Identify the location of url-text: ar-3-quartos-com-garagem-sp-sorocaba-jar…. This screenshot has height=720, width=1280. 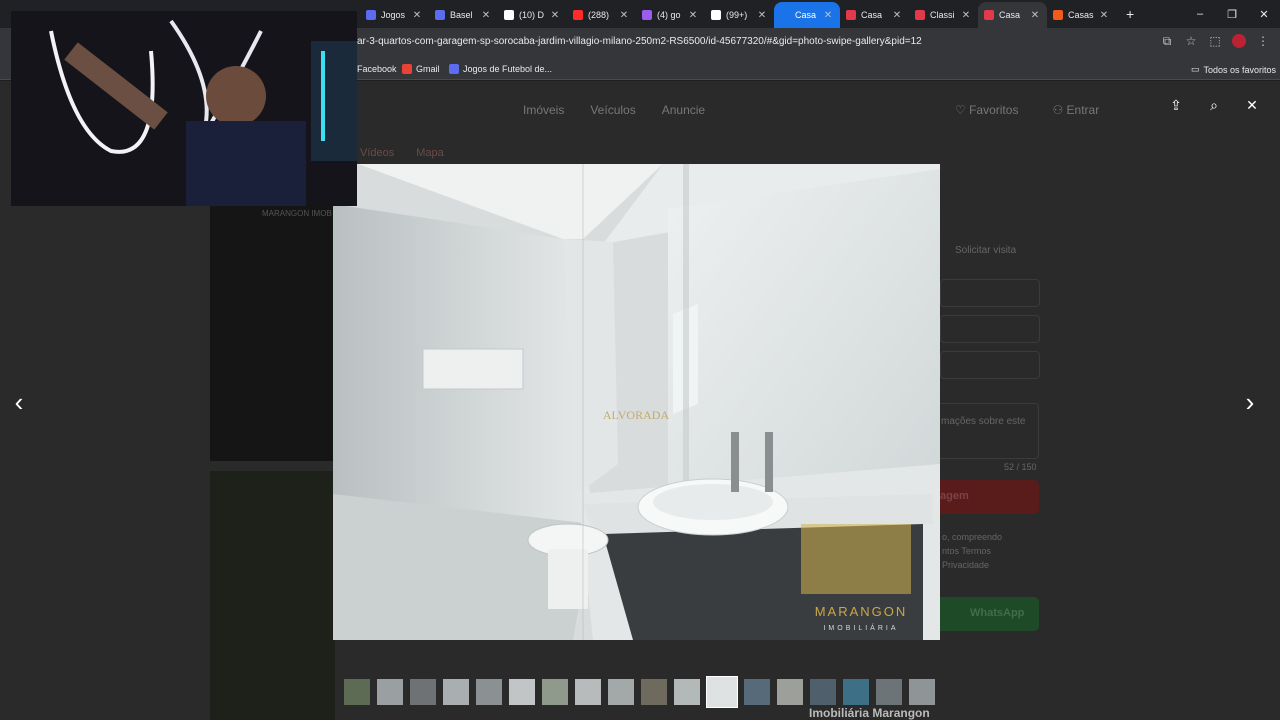
(639, 41).